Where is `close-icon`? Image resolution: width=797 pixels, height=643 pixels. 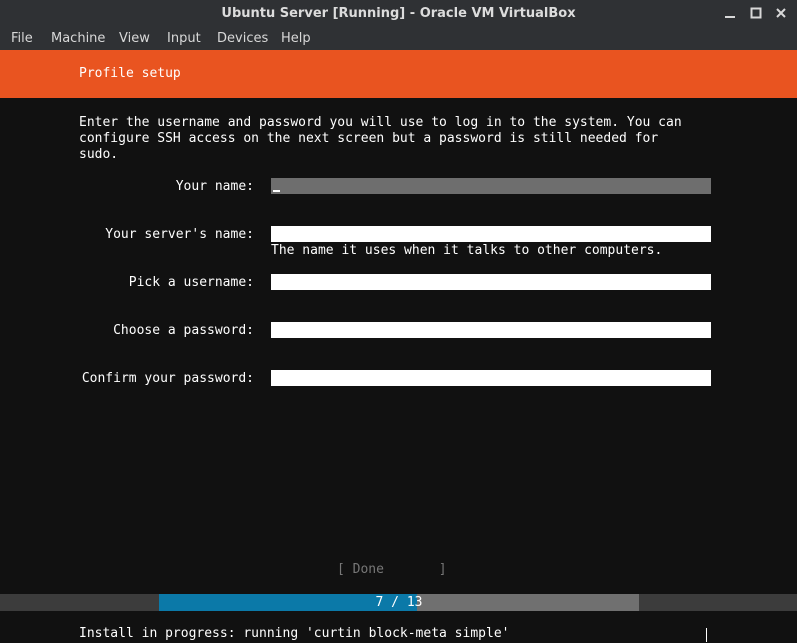
close-icon is located at coordinates (781, 14).